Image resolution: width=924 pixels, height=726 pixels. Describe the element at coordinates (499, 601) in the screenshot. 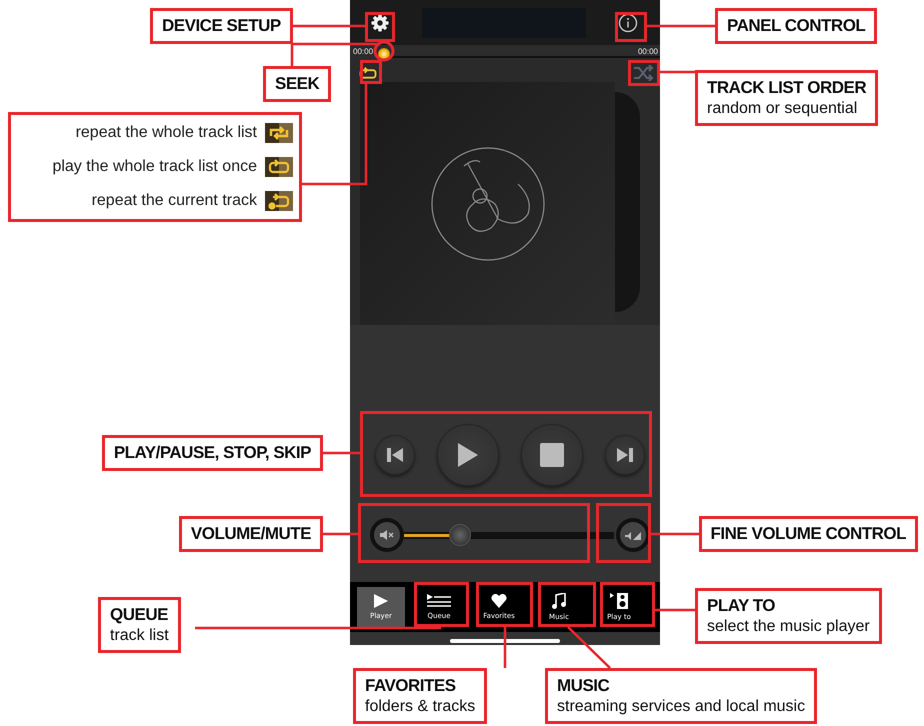

I see `heart-icon` at that location.